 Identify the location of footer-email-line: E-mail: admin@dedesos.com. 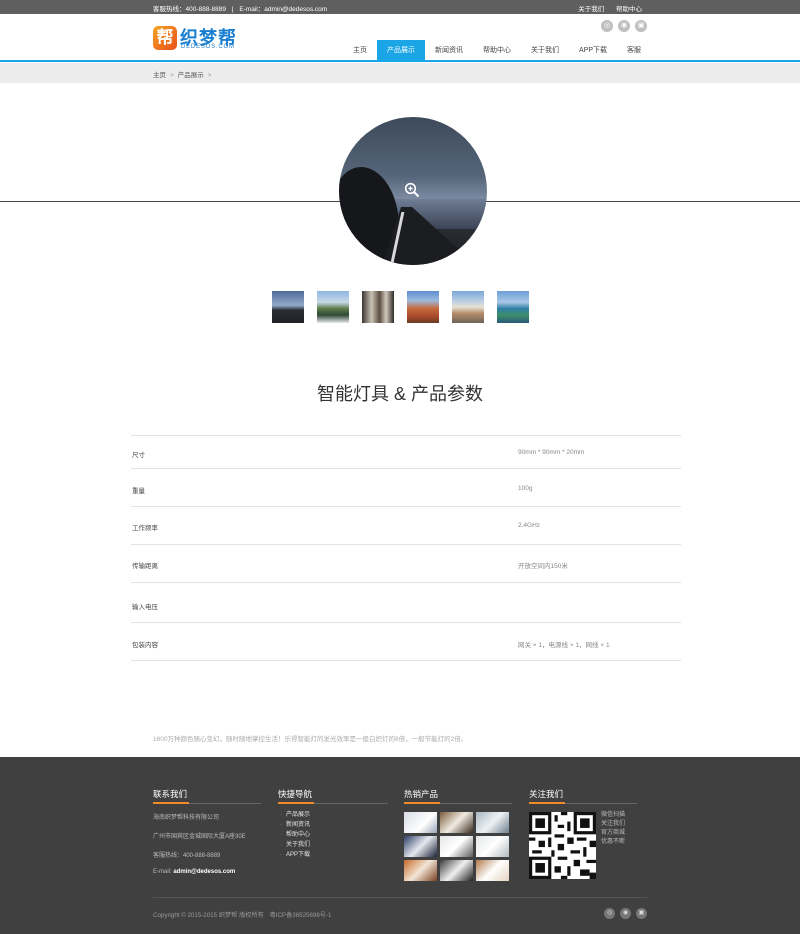
(194, 872).